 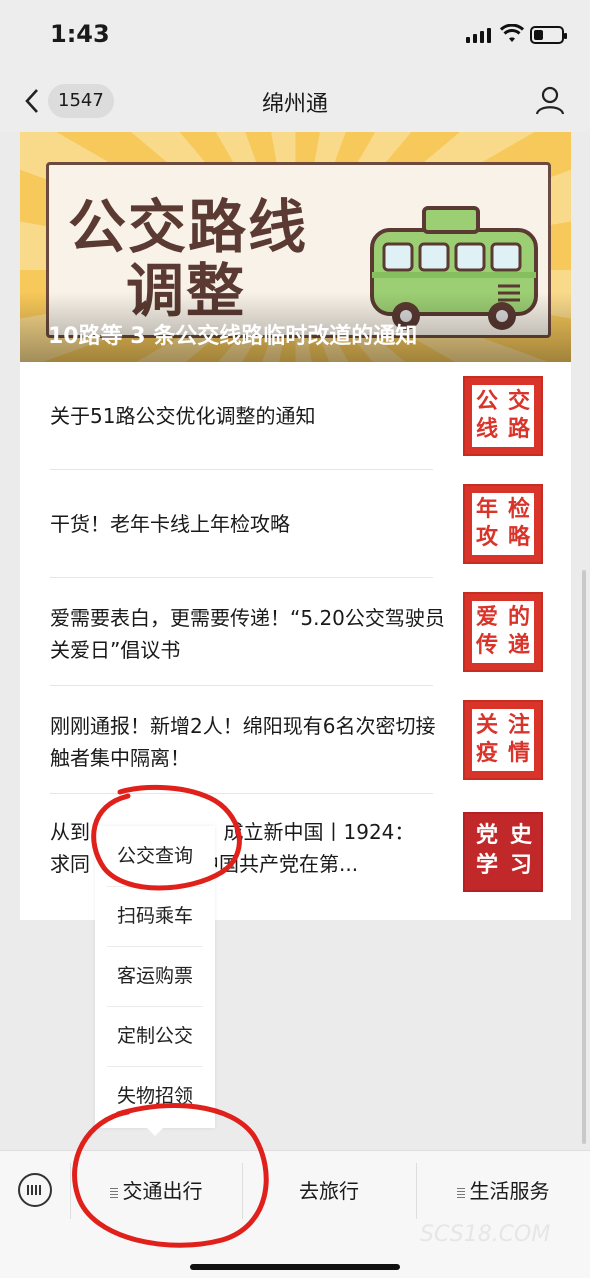 I want to click on scrollbar, so click(x=584, y=857).